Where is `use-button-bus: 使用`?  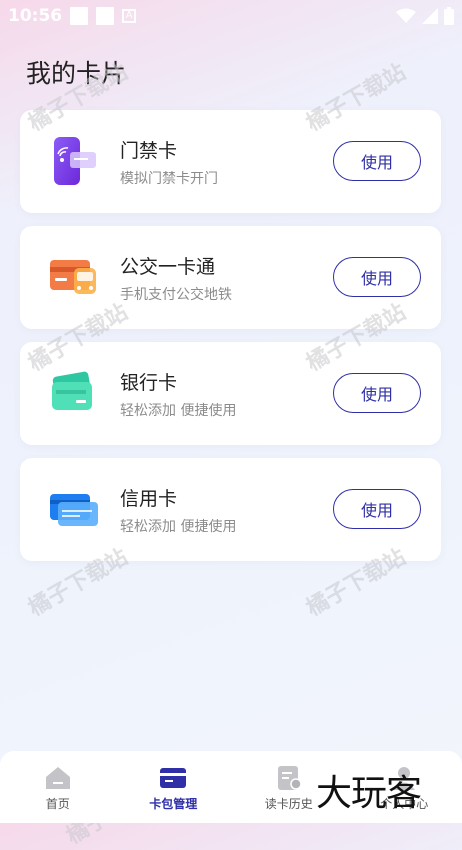 use-button-bus: 使用 is located at coordinates (377, 277).